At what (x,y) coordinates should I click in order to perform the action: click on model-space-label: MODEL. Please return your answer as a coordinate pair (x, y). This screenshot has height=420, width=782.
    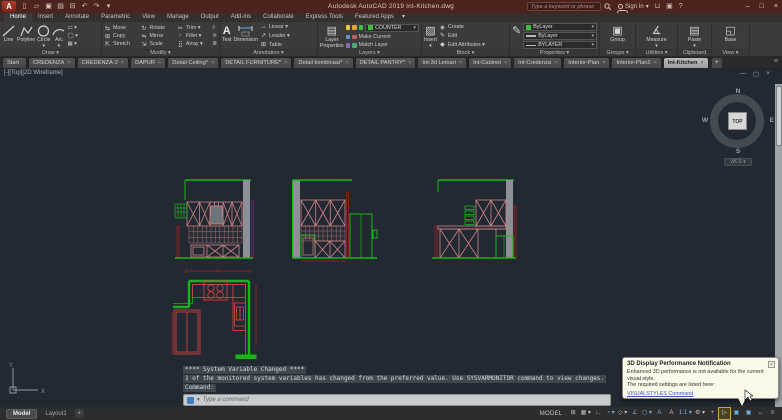
    Looking at the image, I should click on (551, 414).